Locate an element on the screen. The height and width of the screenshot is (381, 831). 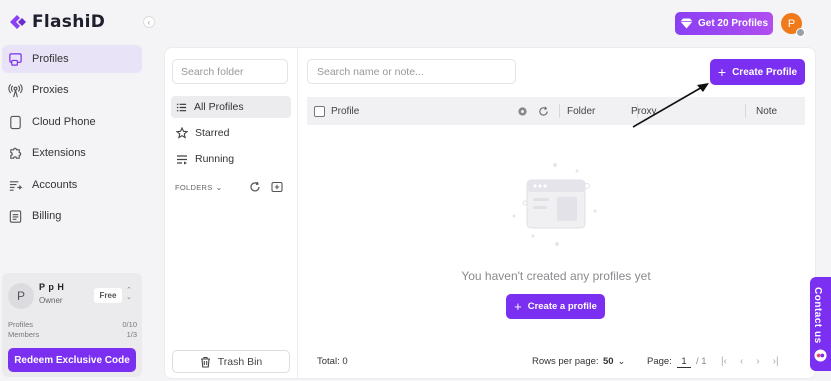
column-folder: Folder is located at coordinates (581, 111).